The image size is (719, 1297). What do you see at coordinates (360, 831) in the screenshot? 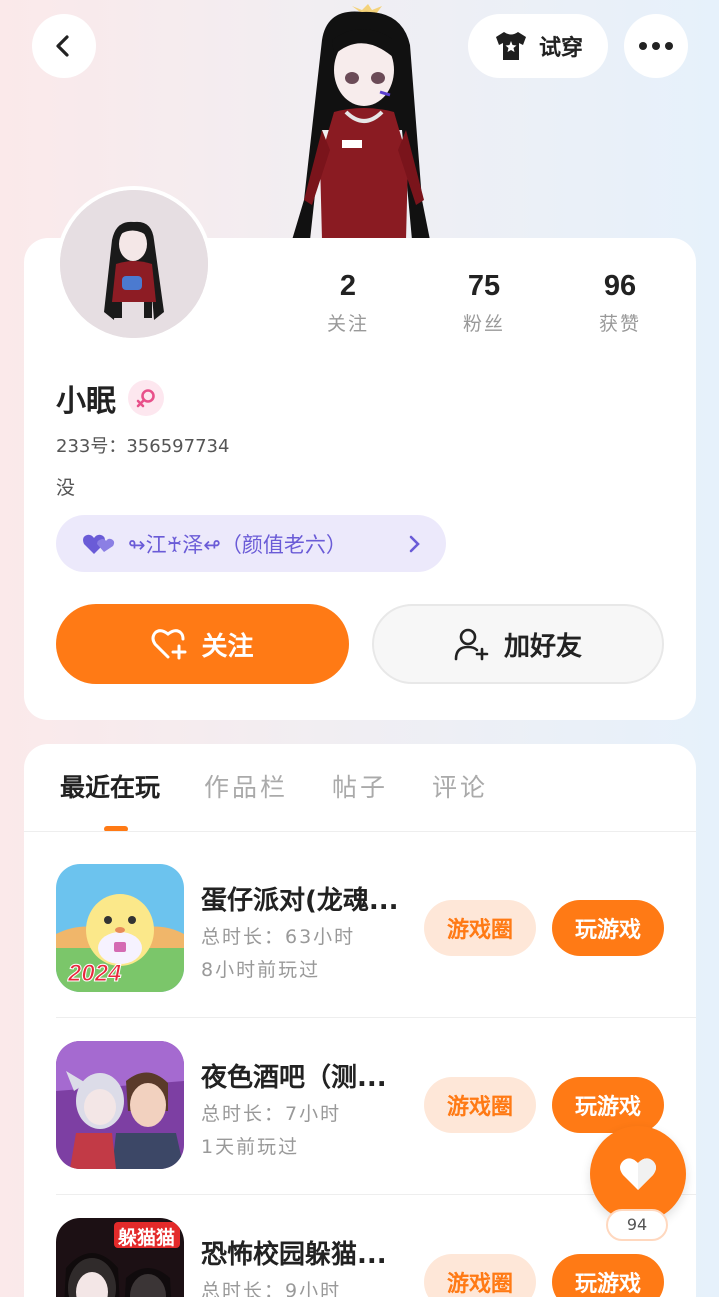
I see `tab-divider` at bounding box center [360, 831].